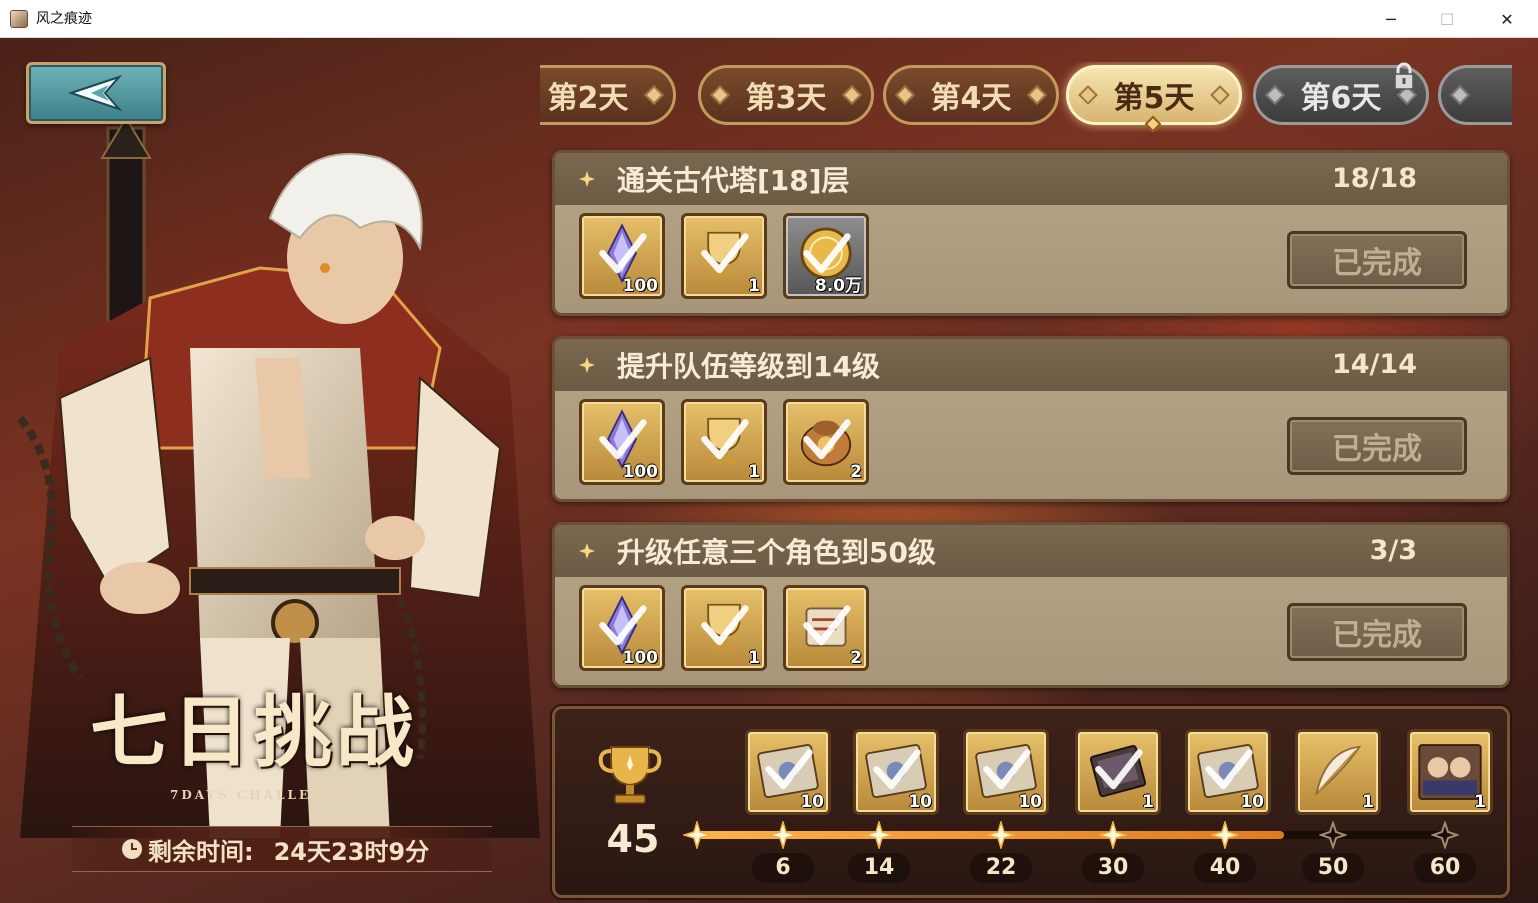  I want to click on tab-label: 第2天, so click(588, 98).